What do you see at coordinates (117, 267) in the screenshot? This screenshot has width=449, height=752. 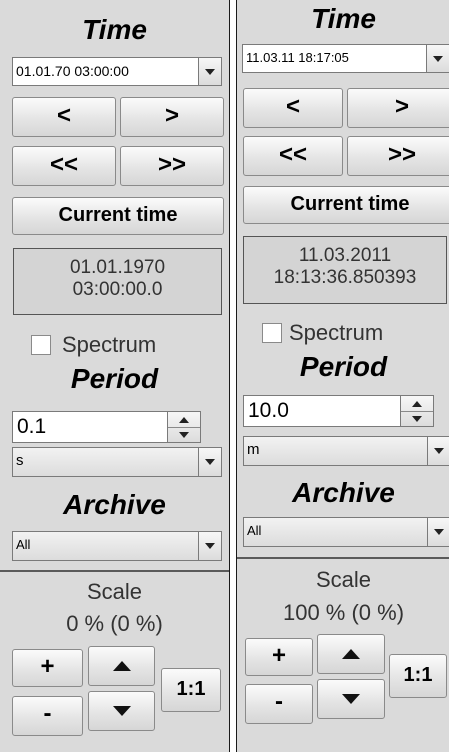 I see `readout-date: 01.01.1970` at bounding box center [117, 267].